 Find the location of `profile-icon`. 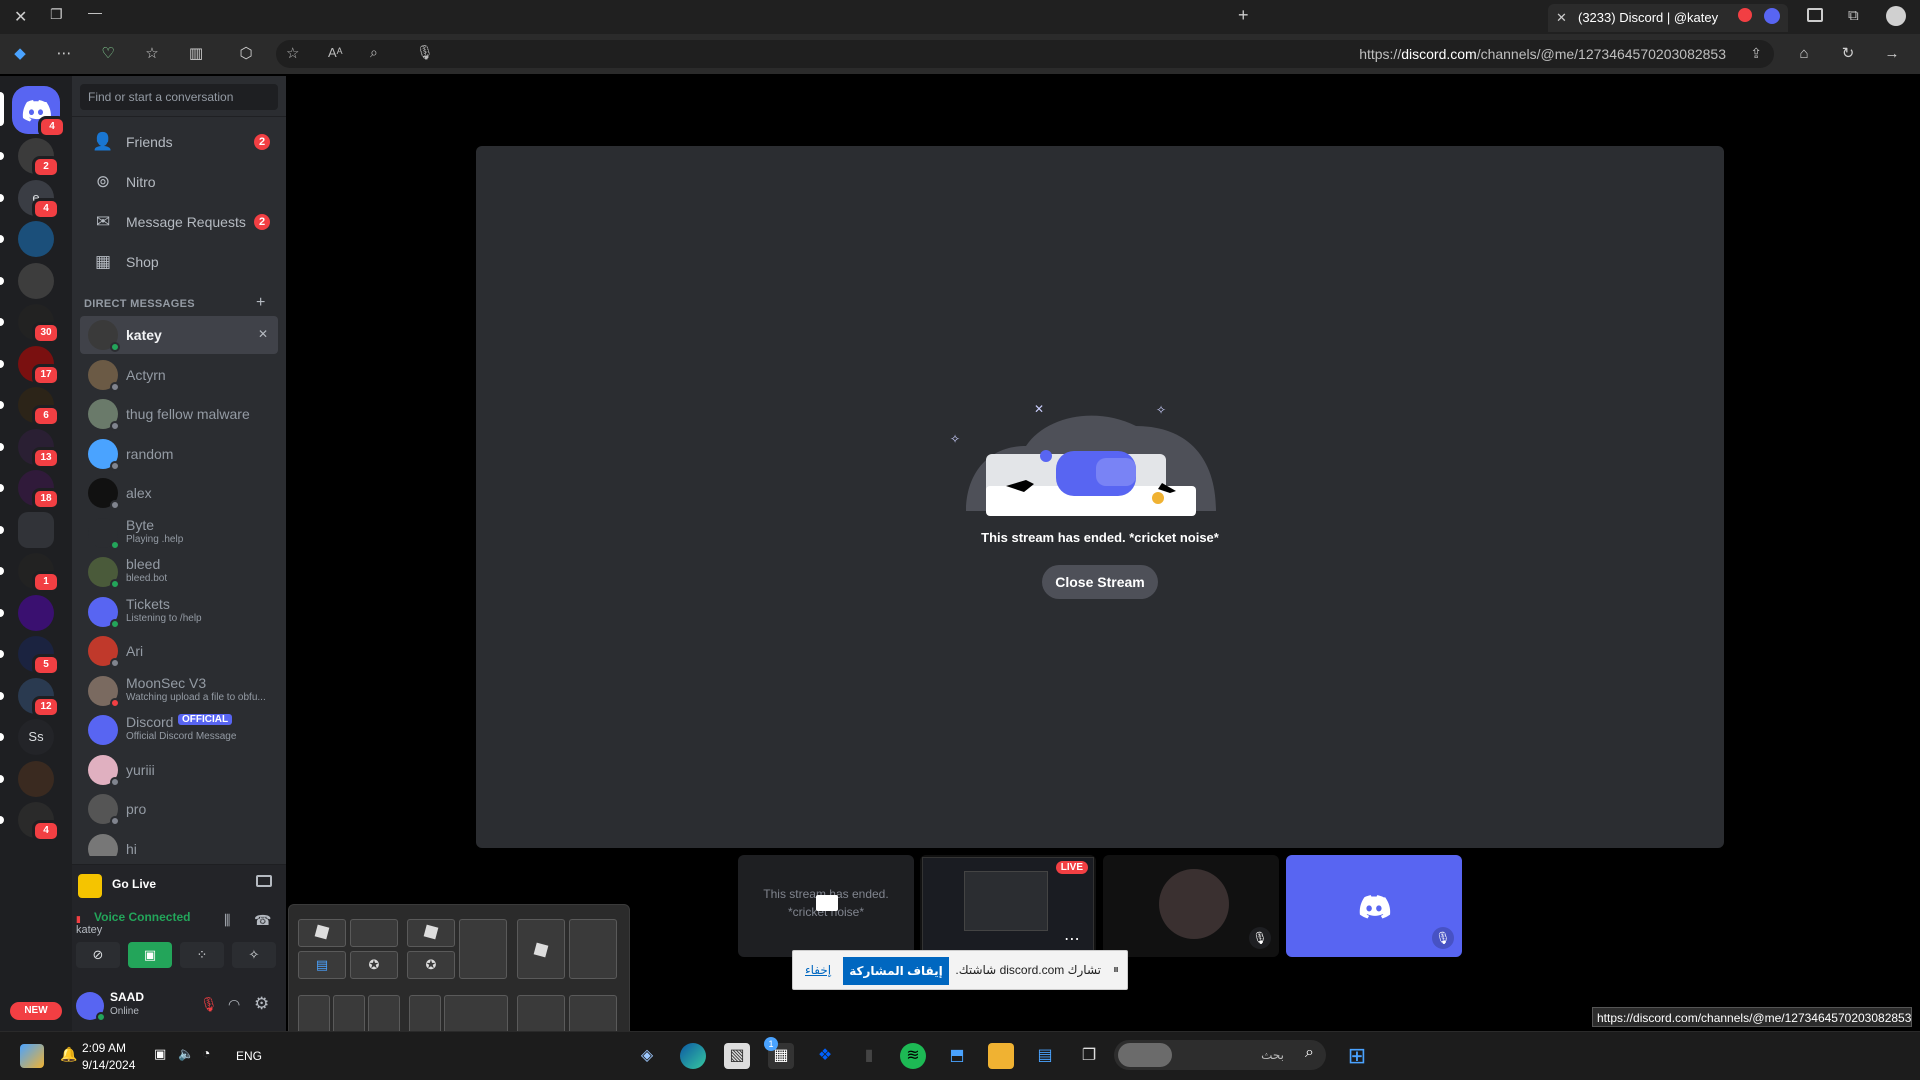

profile-icon is located at coordinates (1896, 16).